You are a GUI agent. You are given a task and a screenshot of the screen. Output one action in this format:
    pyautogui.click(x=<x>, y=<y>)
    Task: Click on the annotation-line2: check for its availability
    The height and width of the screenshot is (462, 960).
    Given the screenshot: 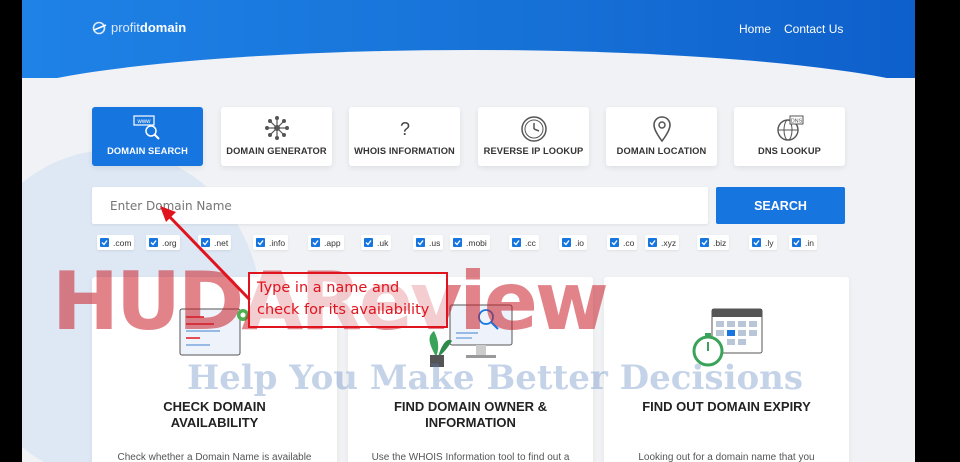 What is the action you would take?
    pyautogui.click(x=343, y=310)
    